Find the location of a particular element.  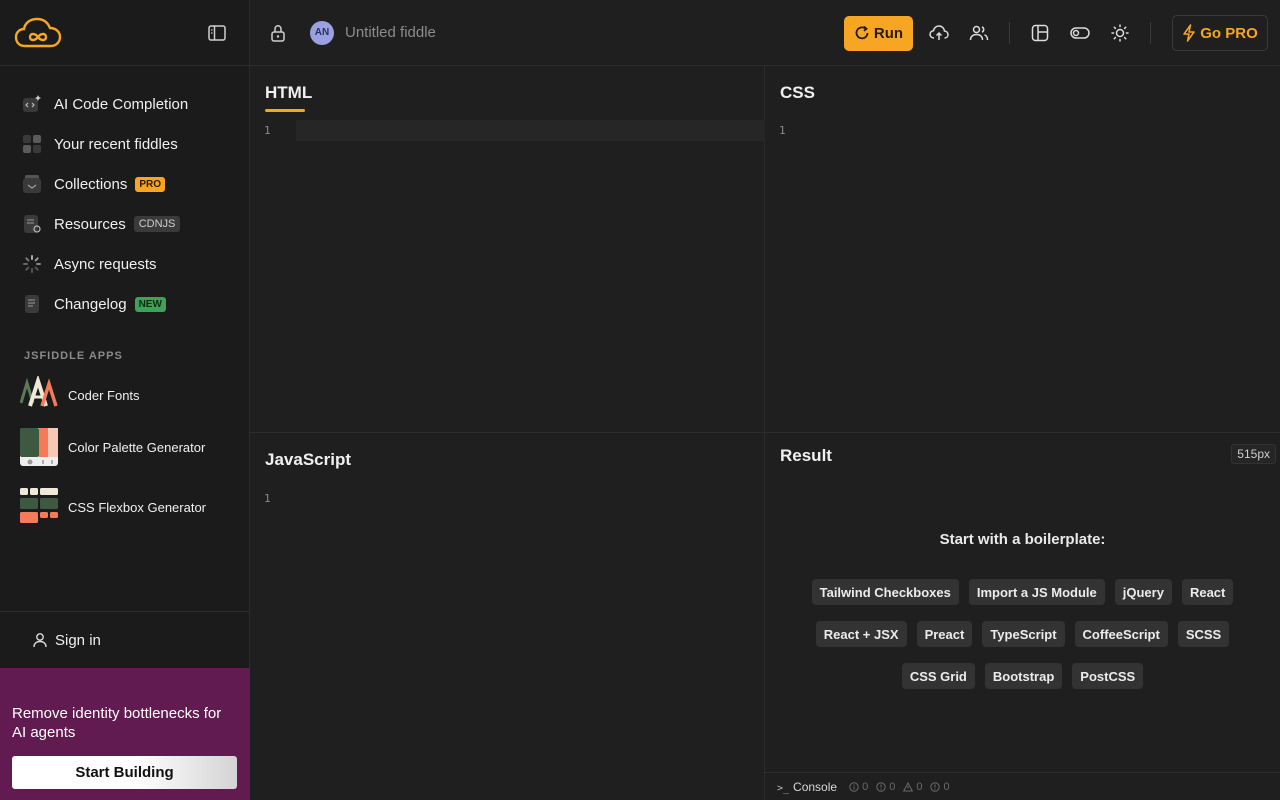

boilerplate-typescript-button: TypeScript is located at coordinates (1023, 634).